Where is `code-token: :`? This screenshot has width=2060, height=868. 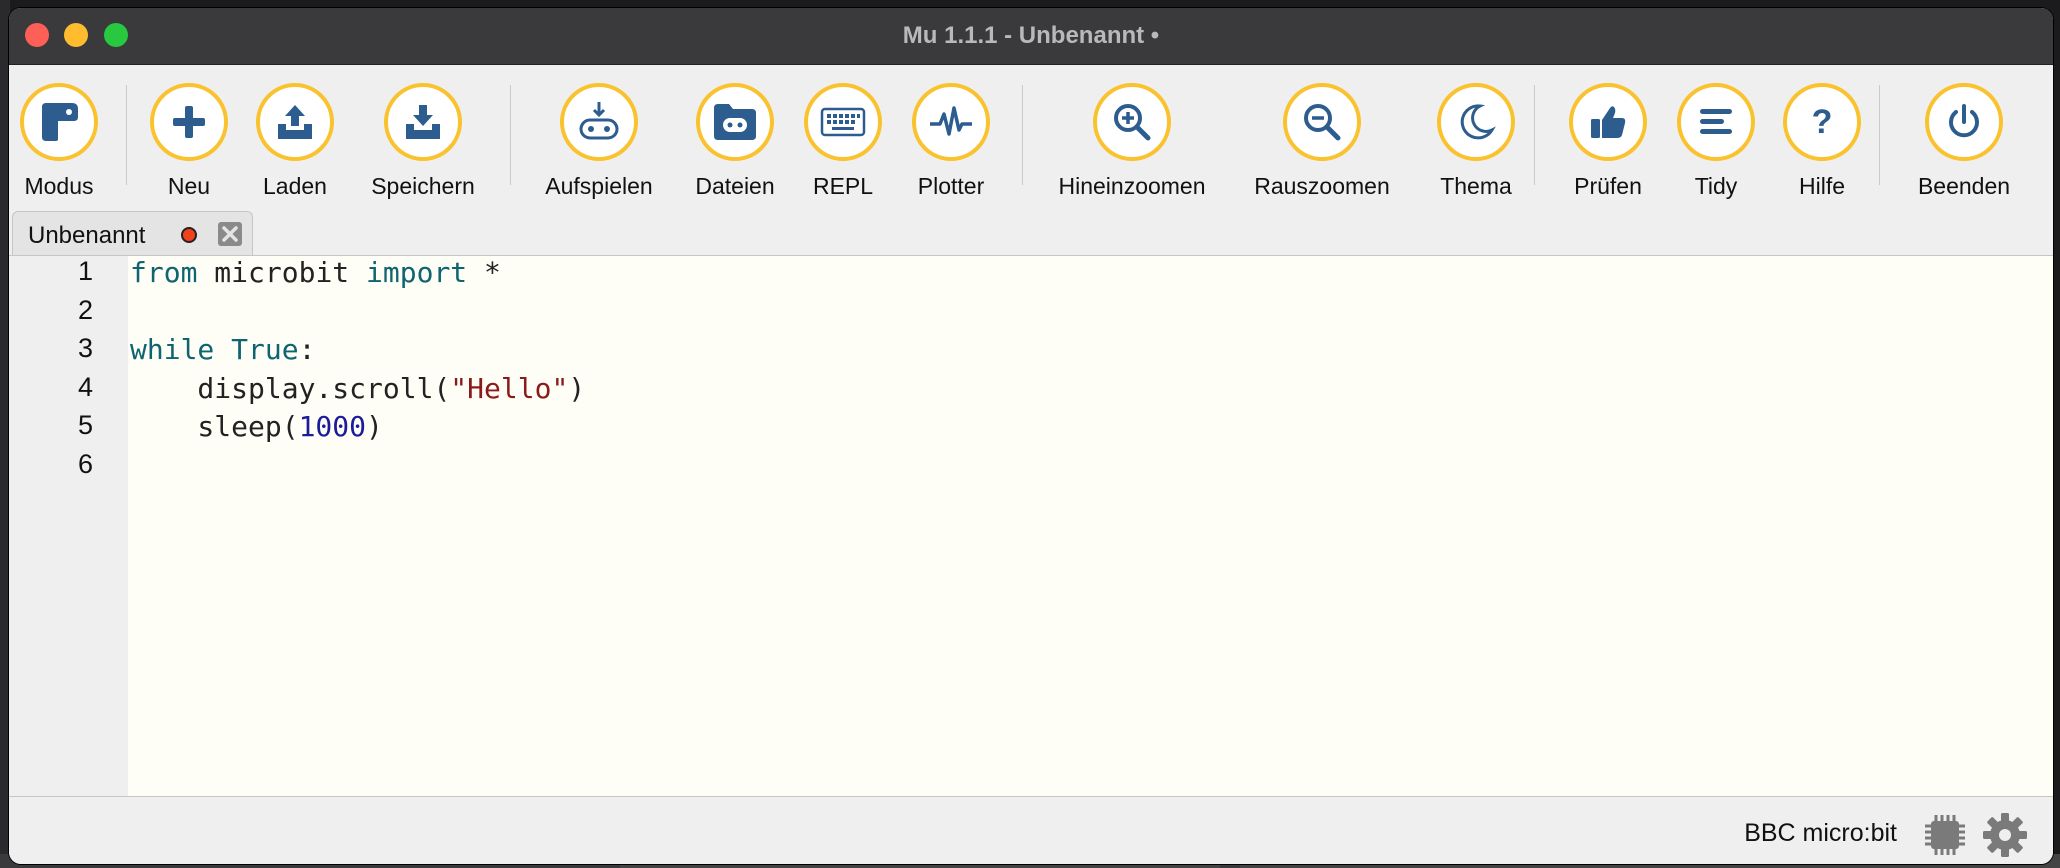 code-token: : is located at coordinates (307, 349).